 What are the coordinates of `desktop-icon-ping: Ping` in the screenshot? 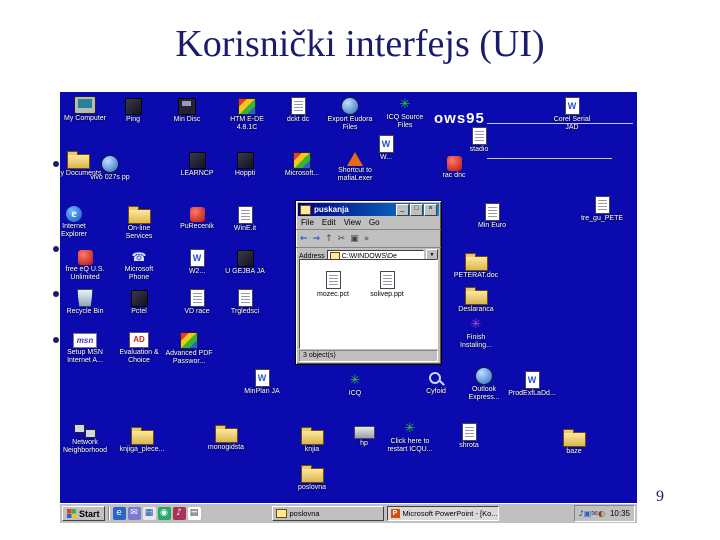 It's located at (133, 110).